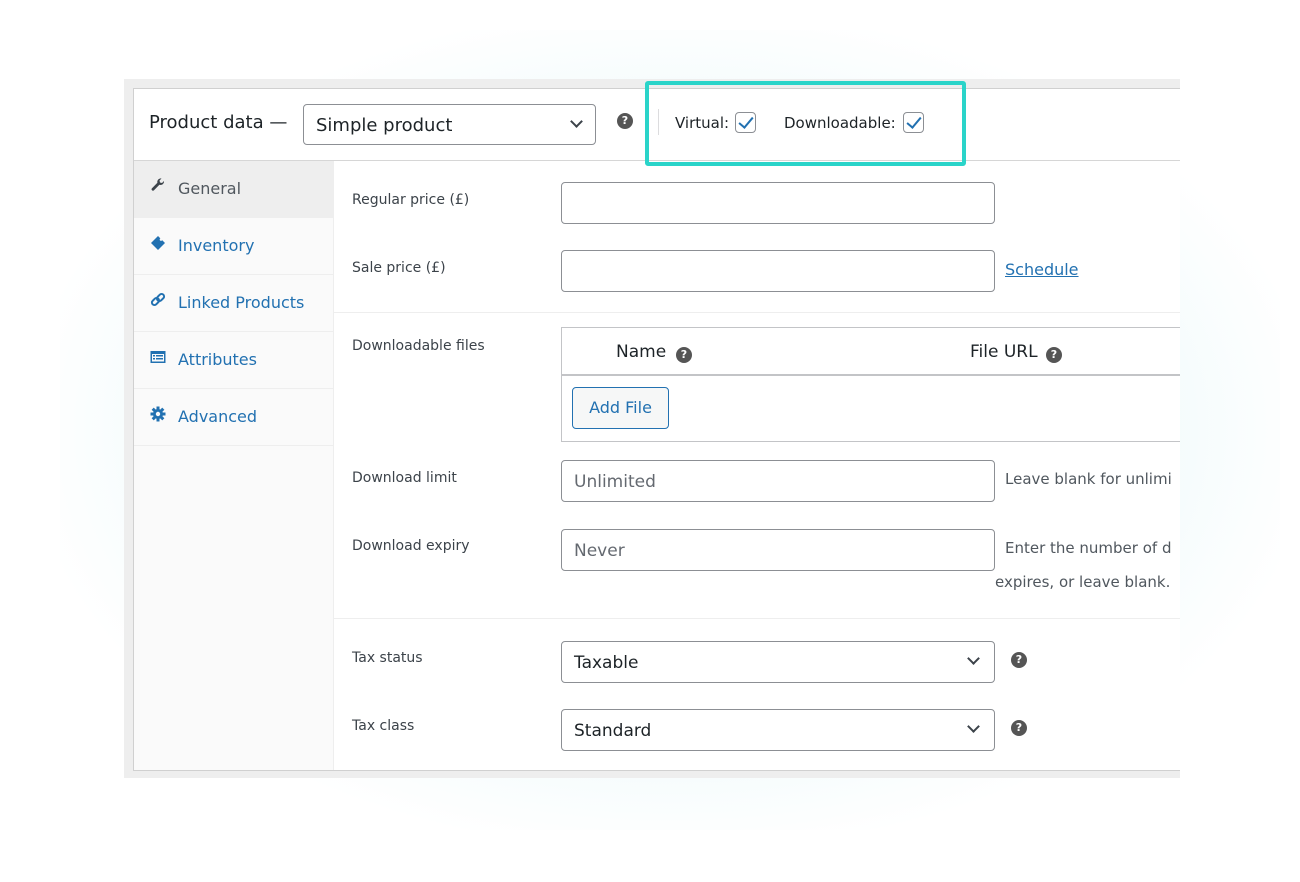 The image size is (1300, 882). Describe the element at coordinates (158, 300) in the screenshot. I see `link-icon` at that location.